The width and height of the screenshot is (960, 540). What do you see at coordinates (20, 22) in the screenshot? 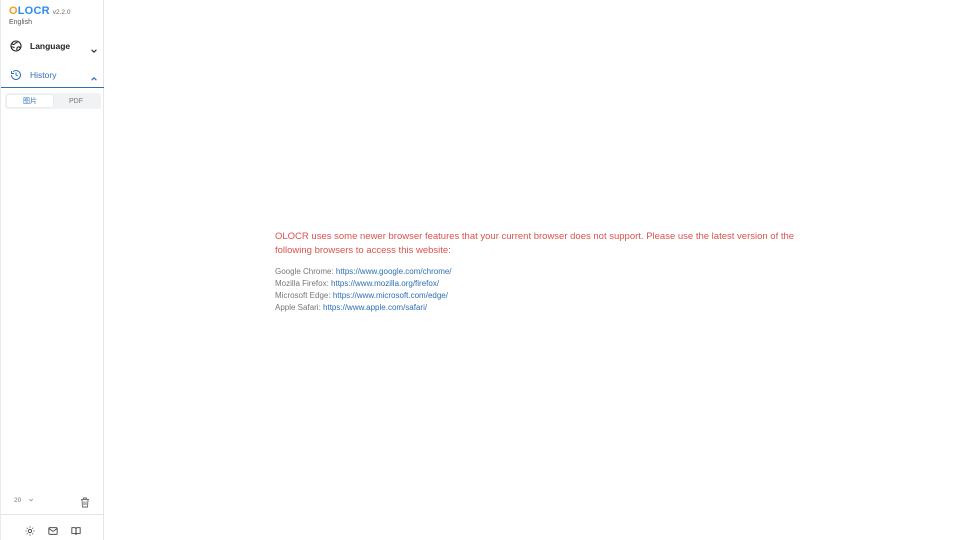
I see `current-language: English` at bounding box center [20, 22].